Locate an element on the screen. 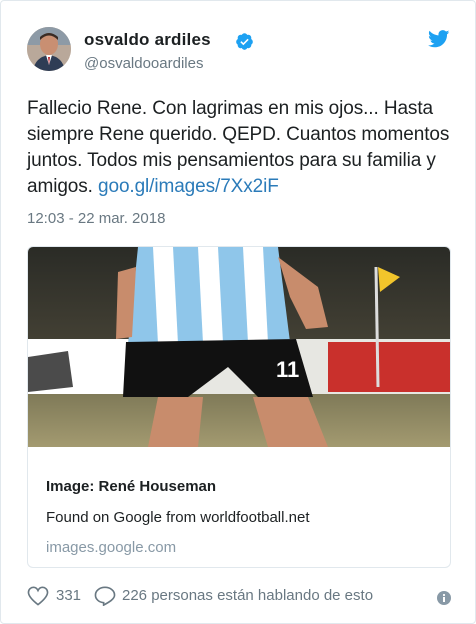 This screenshot has height=624, width=476. card-domain: images.google.com is located at coordinates (111, 547).